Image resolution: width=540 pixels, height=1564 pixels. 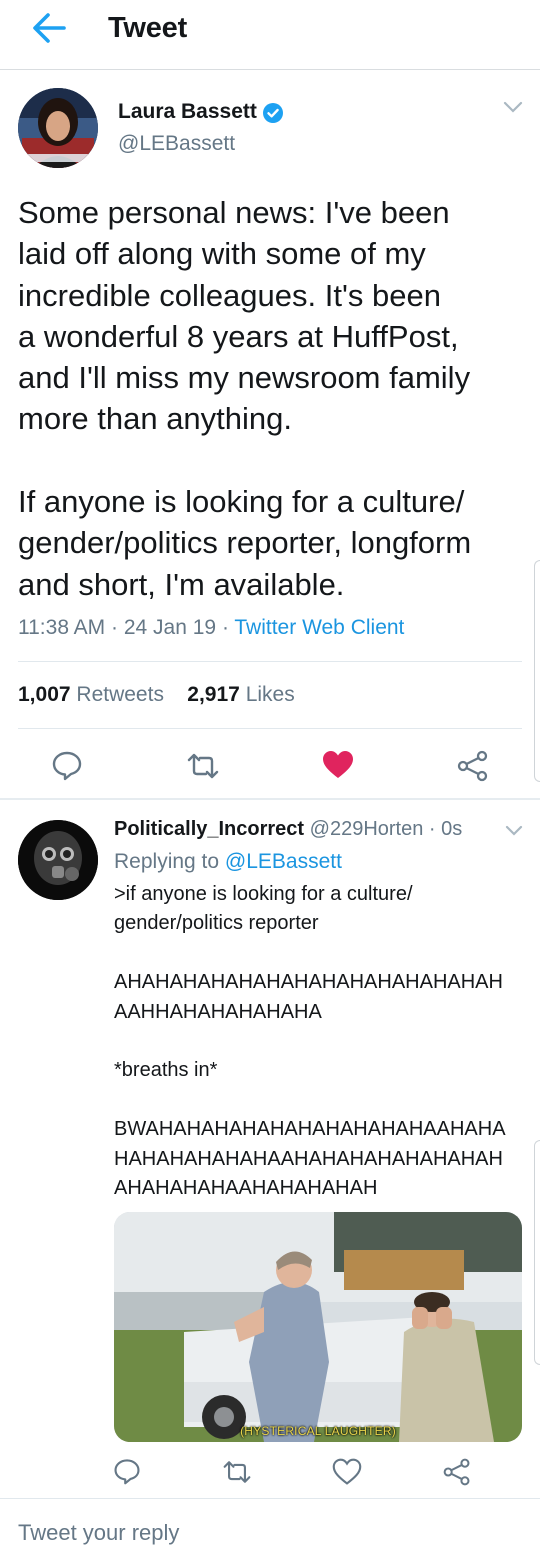 I want to click on tweet-time: 11:38 AM, so click(x=62, y=627).